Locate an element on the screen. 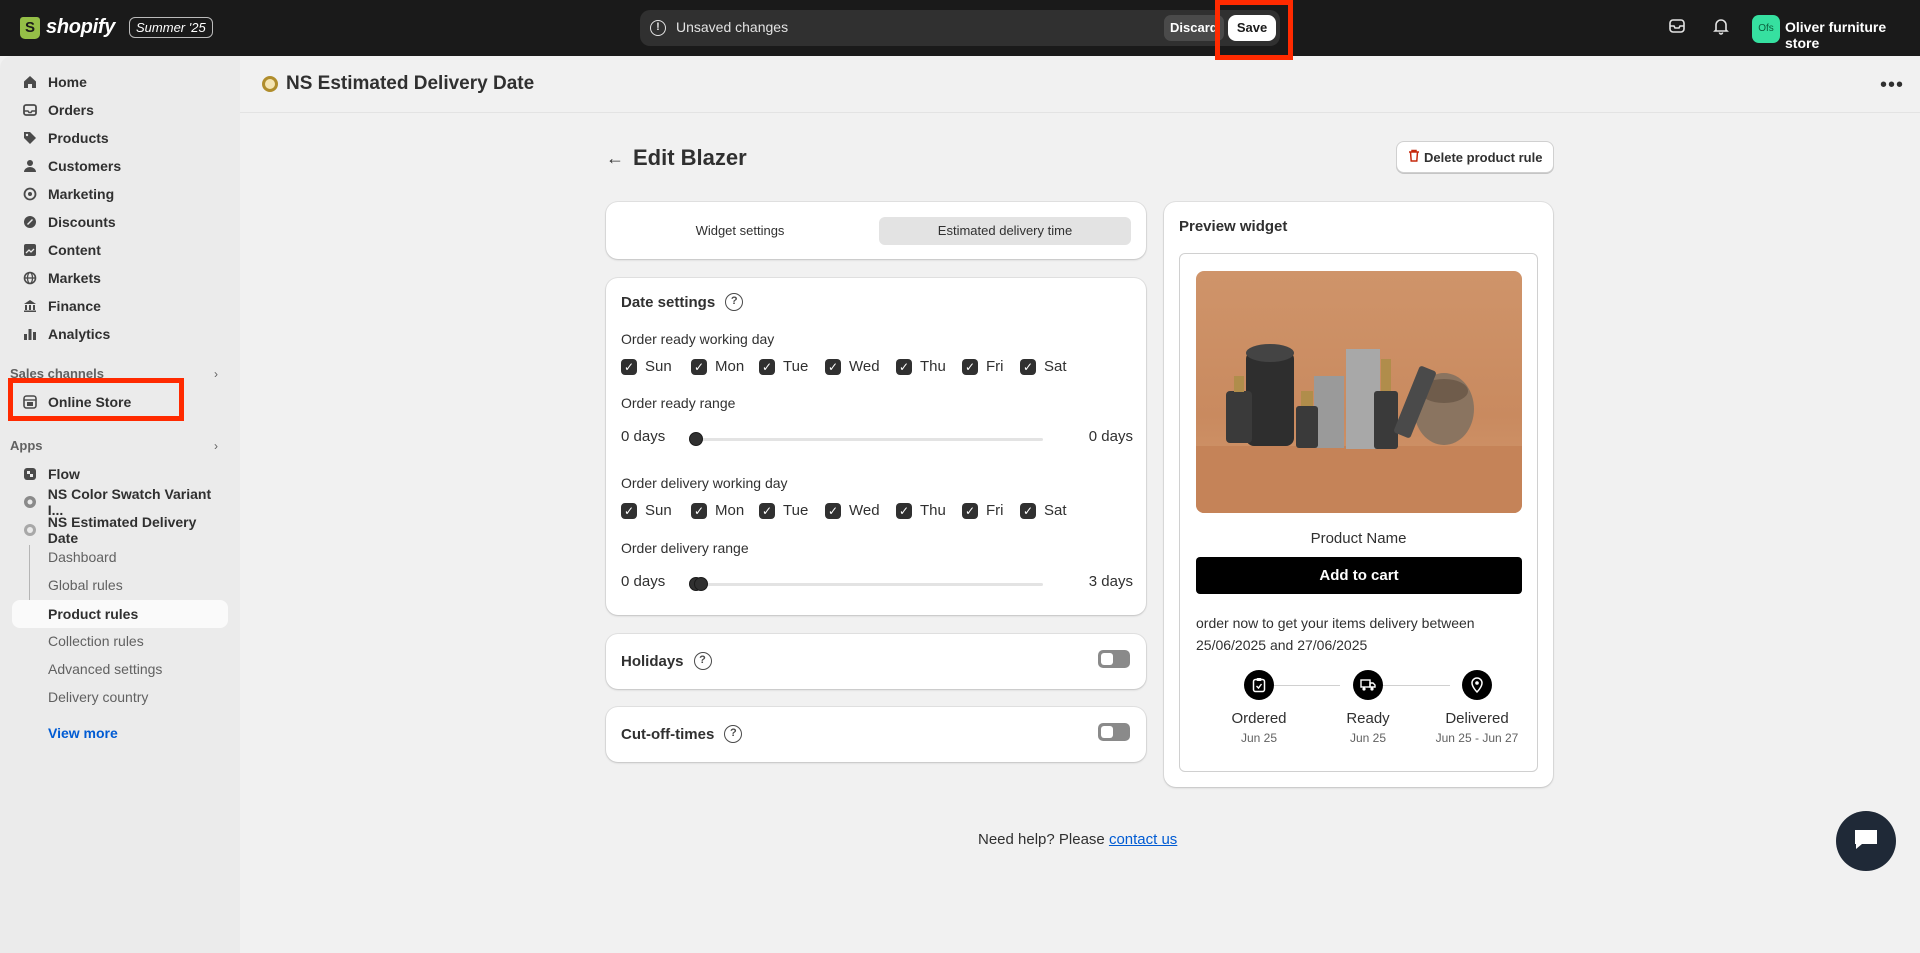  timeline-step-ordered: Ordered Jun 25 is located at coordinates (1259, 707).